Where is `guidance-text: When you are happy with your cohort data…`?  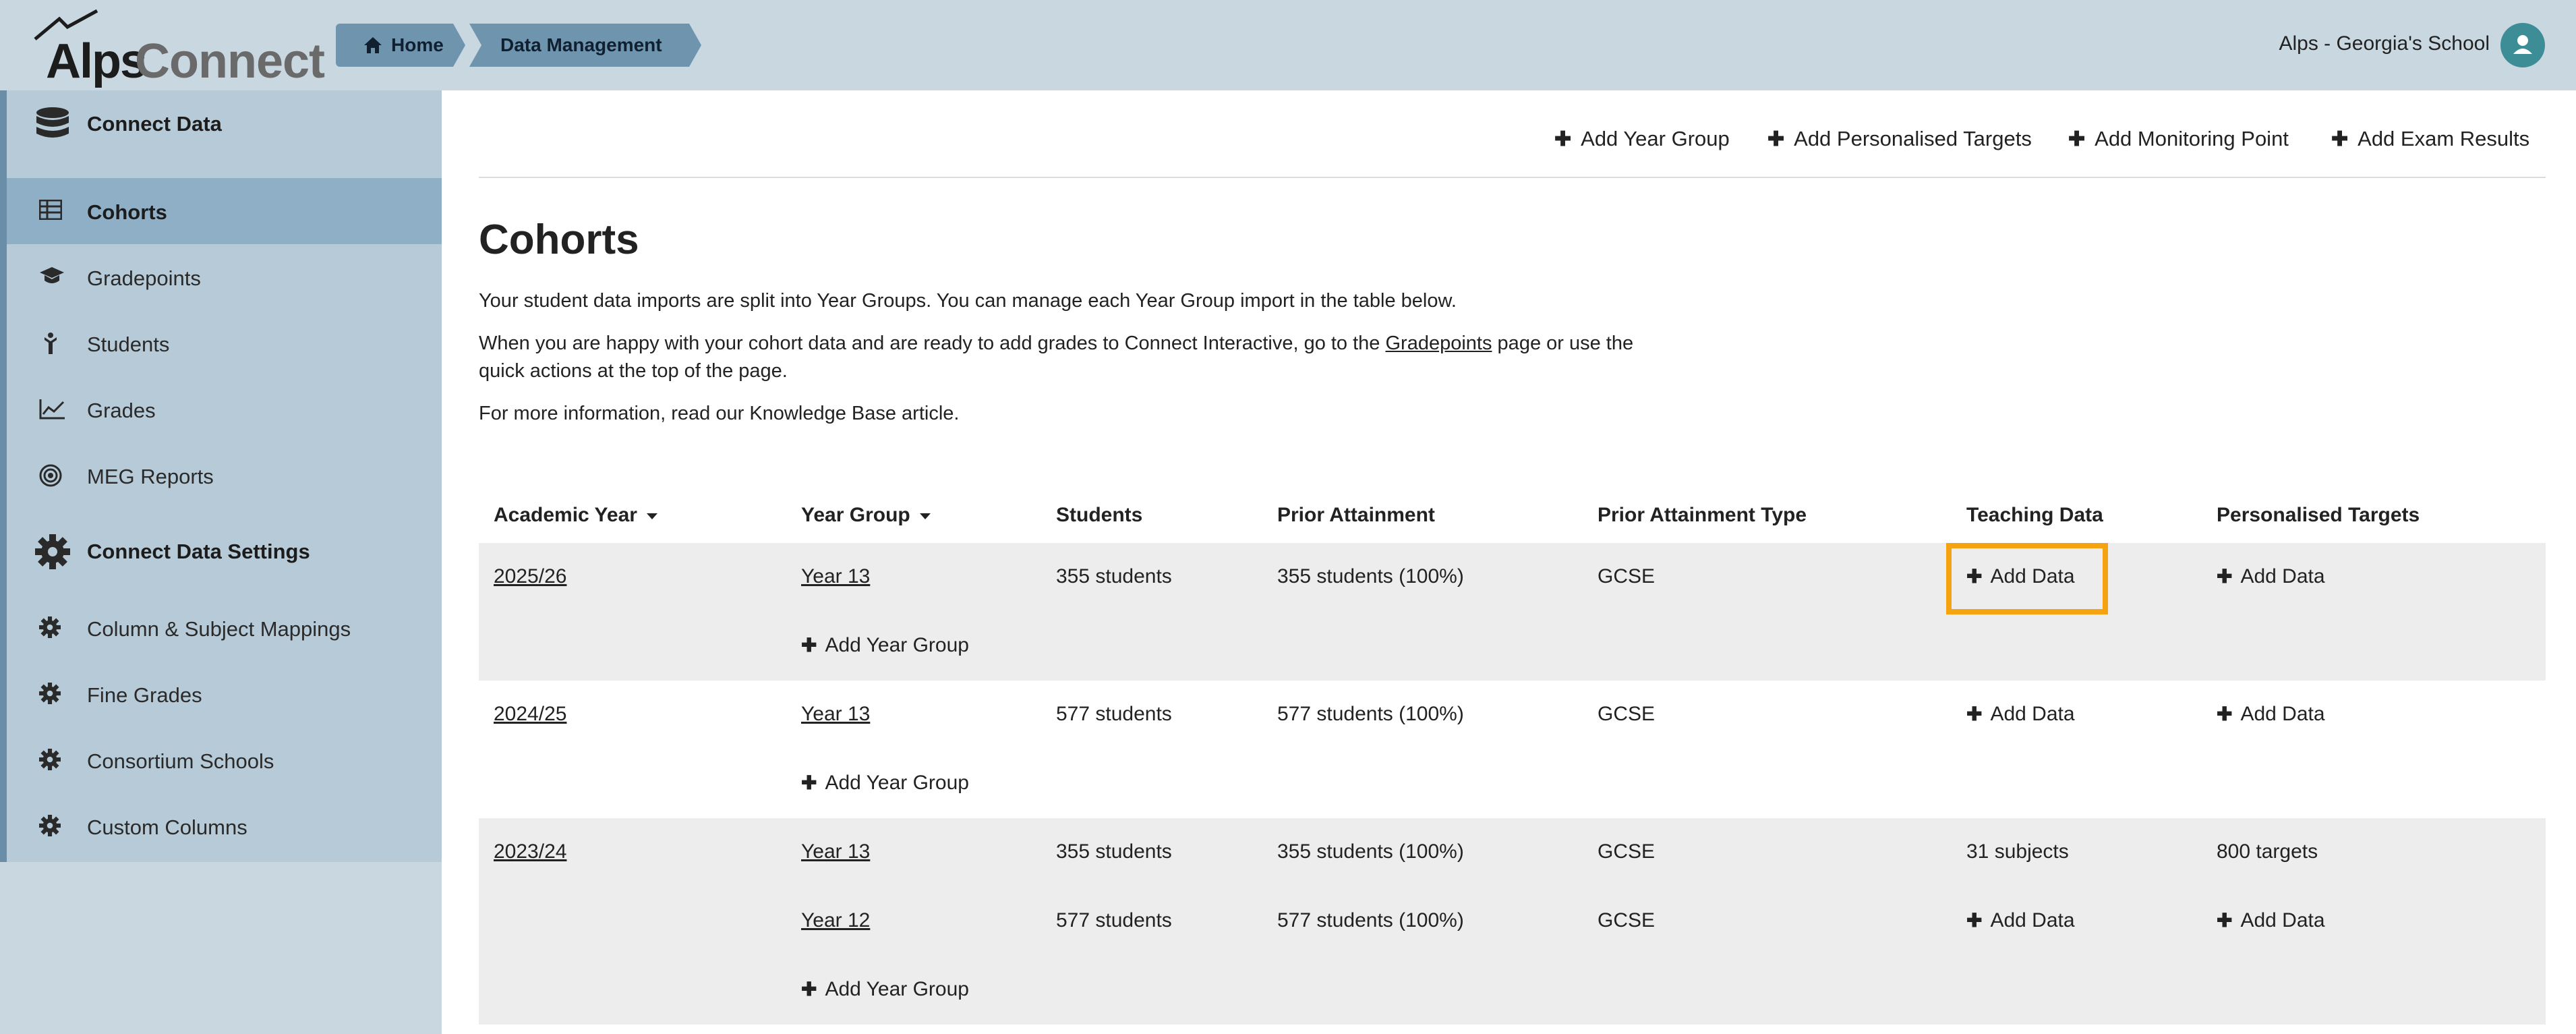
guidance-text: When you are happy with your cohort data… is located at coordinates (1059, 357).